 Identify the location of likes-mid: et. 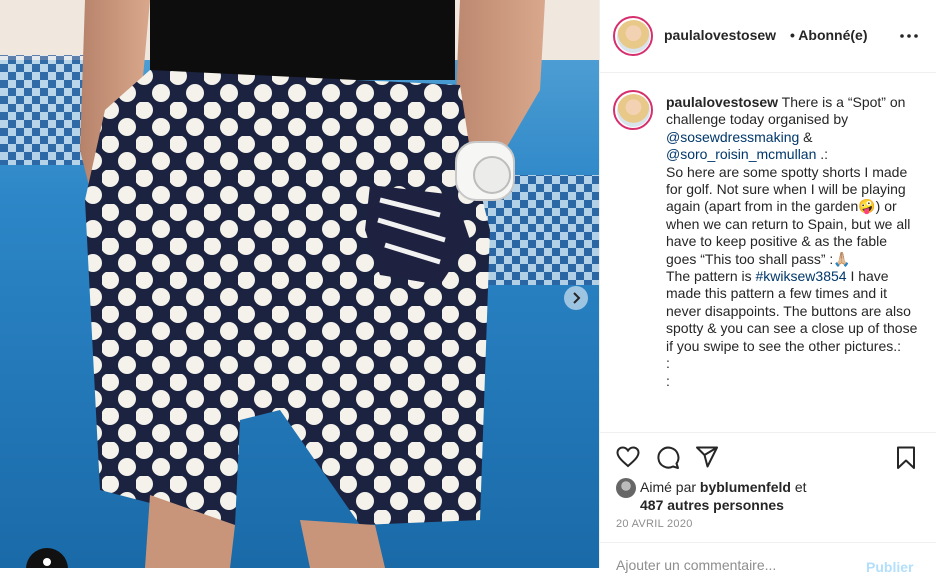
(798, 487).